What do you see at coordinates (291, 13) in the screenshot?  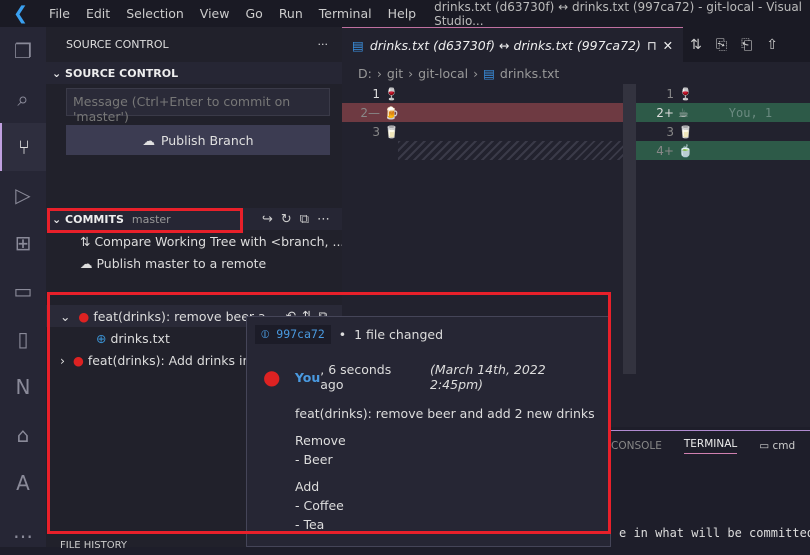 I see `menu-run: Run` at bounding box center [291, 13].